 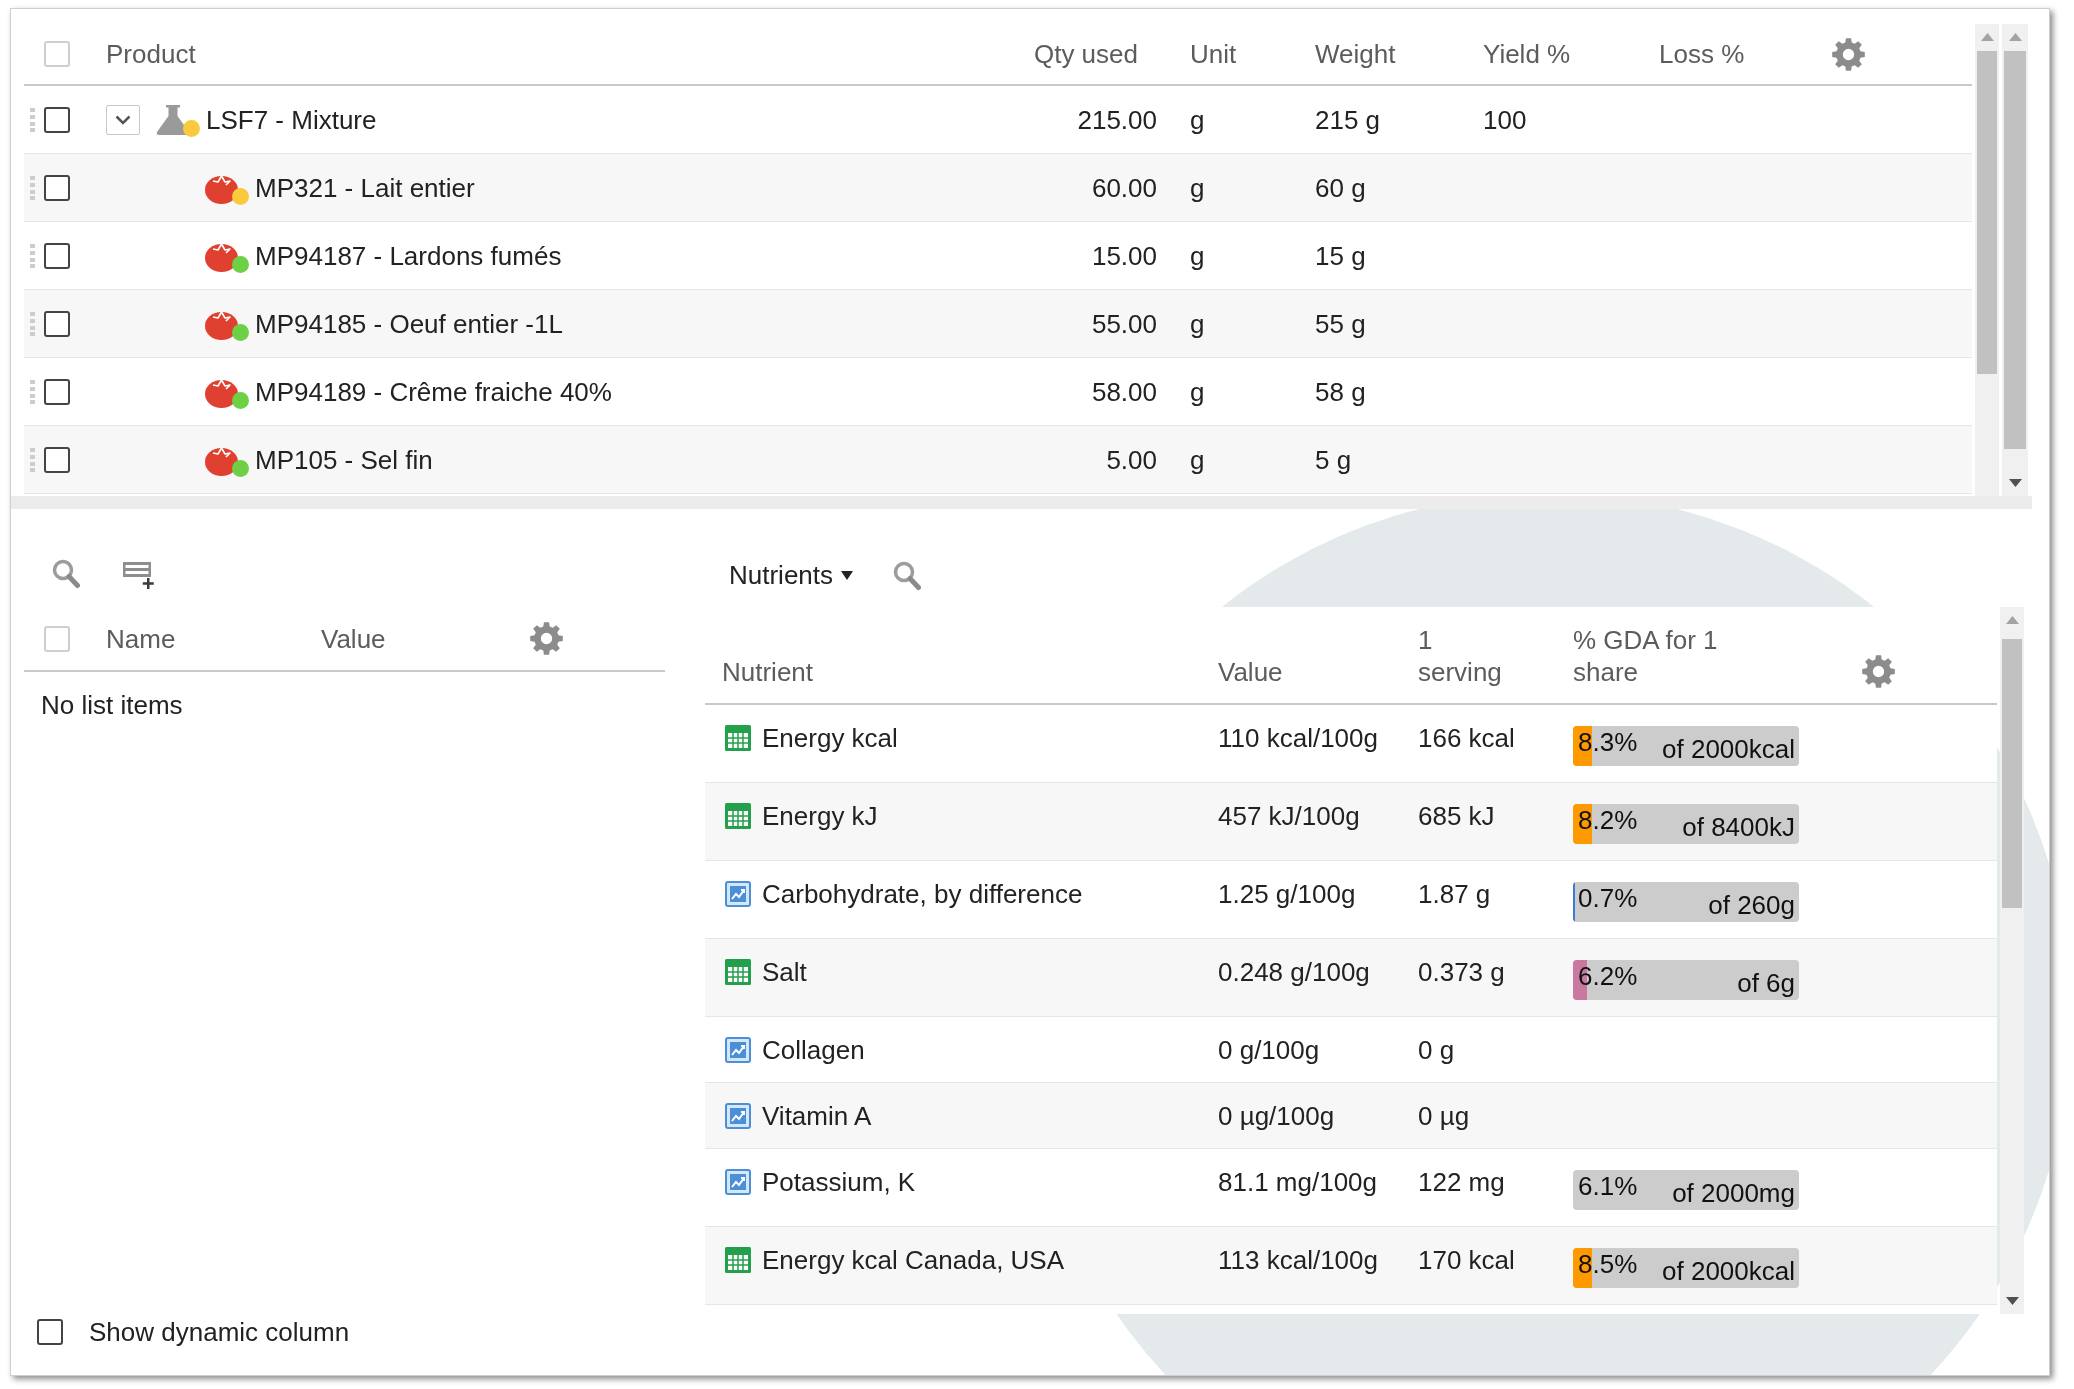 What do you see at coordinates (123, 119) in the screenshot?
I see `expand-toggle` at bounding box center [123, 119].